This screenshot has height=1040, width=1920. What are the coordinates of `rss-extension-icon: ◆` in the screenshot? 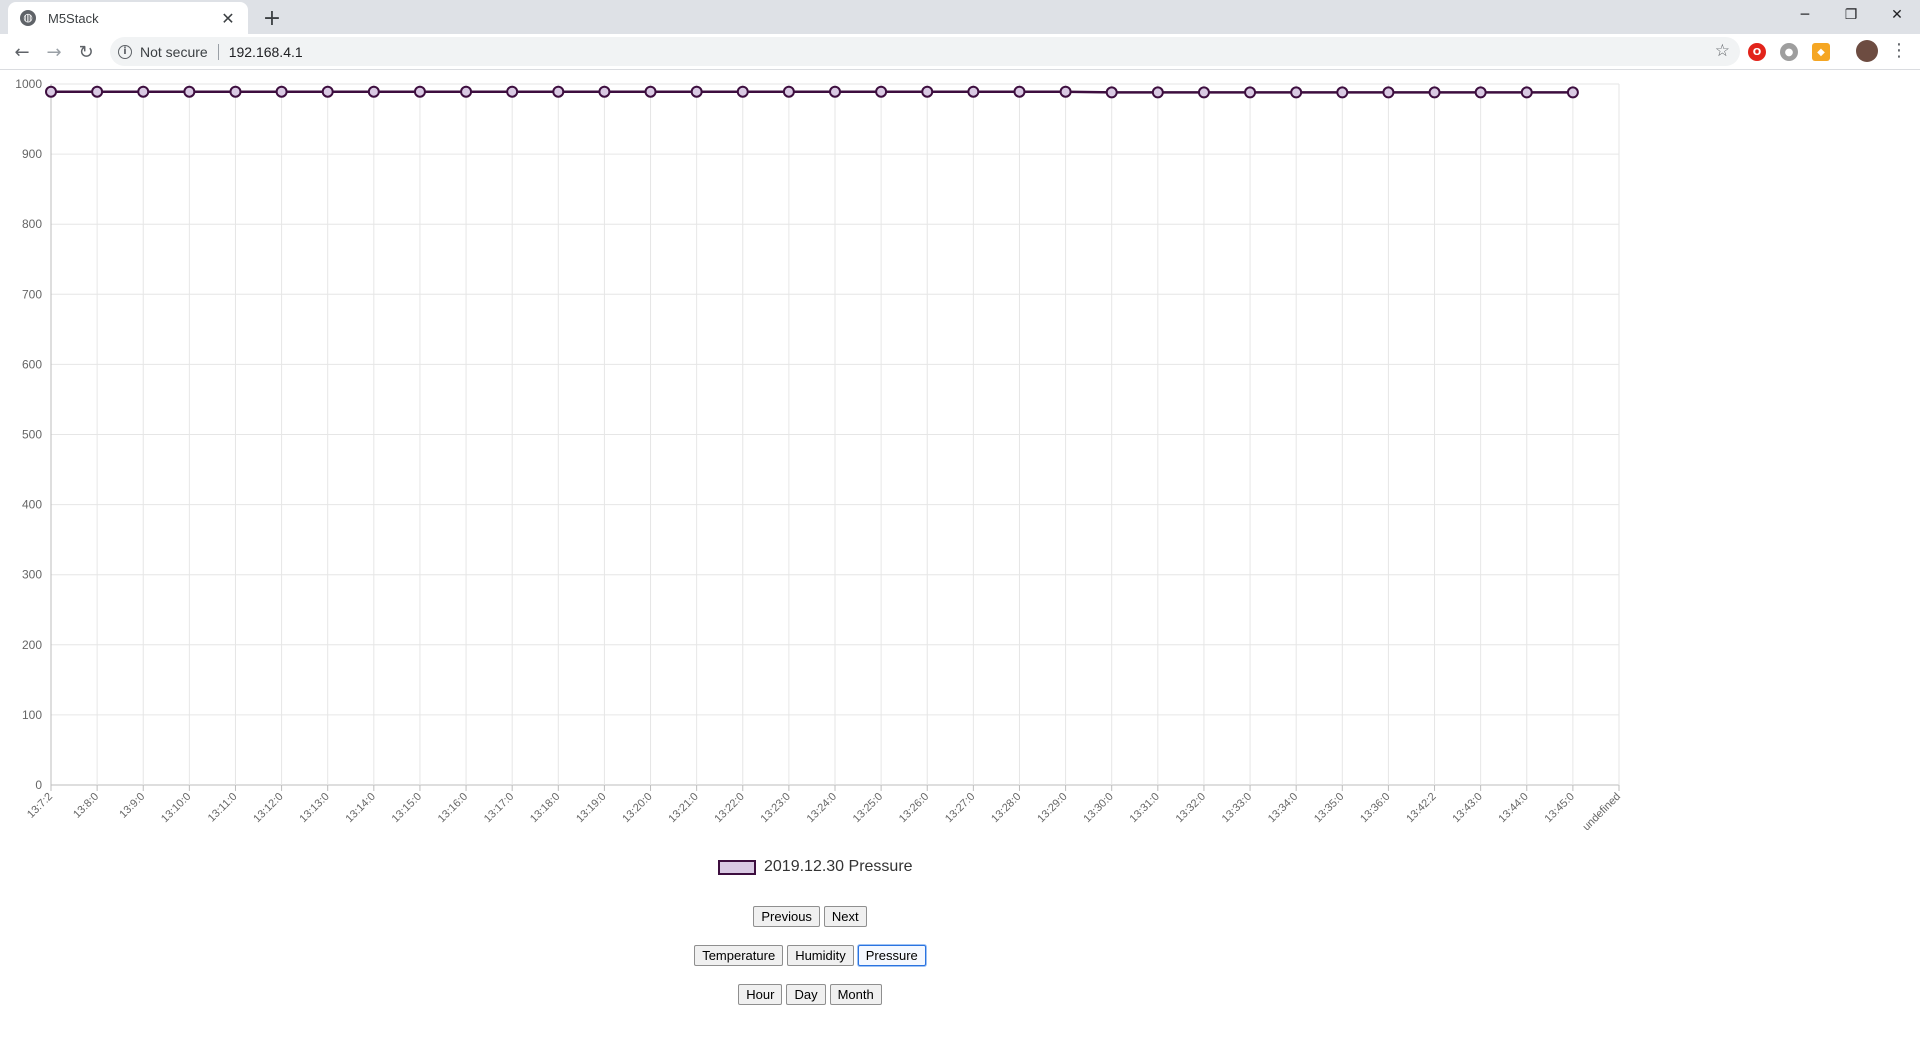 It's located at (1821, 52).